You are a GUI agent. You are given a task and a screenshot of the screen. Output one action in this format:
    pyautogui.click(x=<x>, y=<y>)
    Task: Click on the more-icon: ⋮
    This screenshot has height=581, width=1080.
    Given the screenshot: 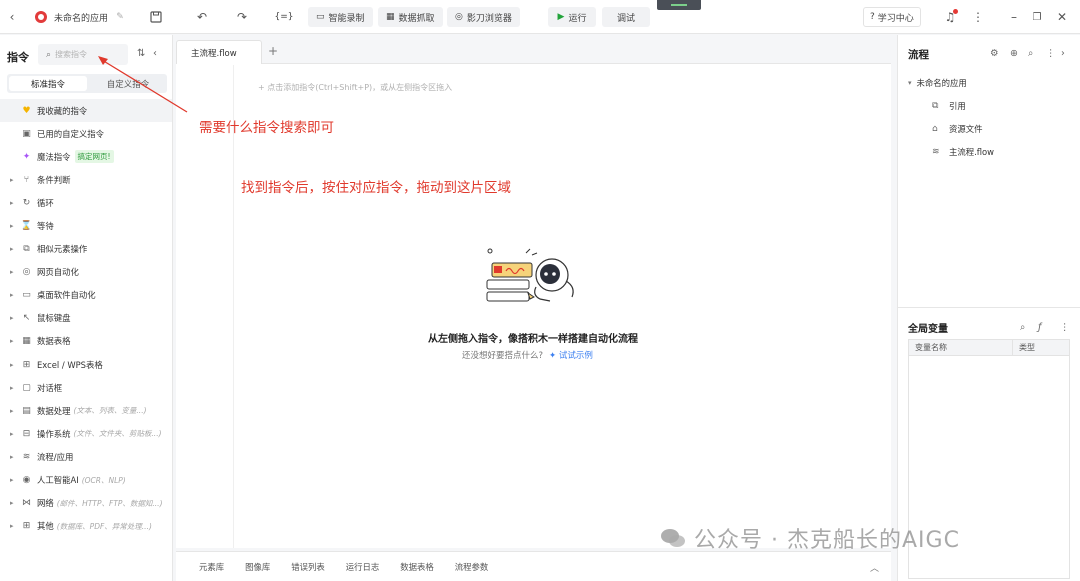 What is the action you would take?
    pyautogui.click(x=1051, y=53)
    